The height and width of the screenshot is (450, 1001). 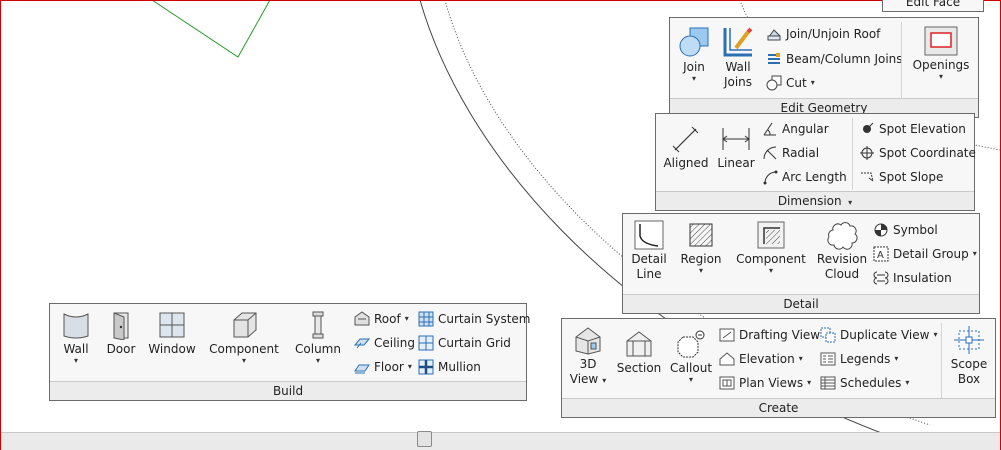 What do you see at coordinates (588, 364) in the screenshot?
I see `3d-view-label-1: 3D` at bounding box center [588, 364].